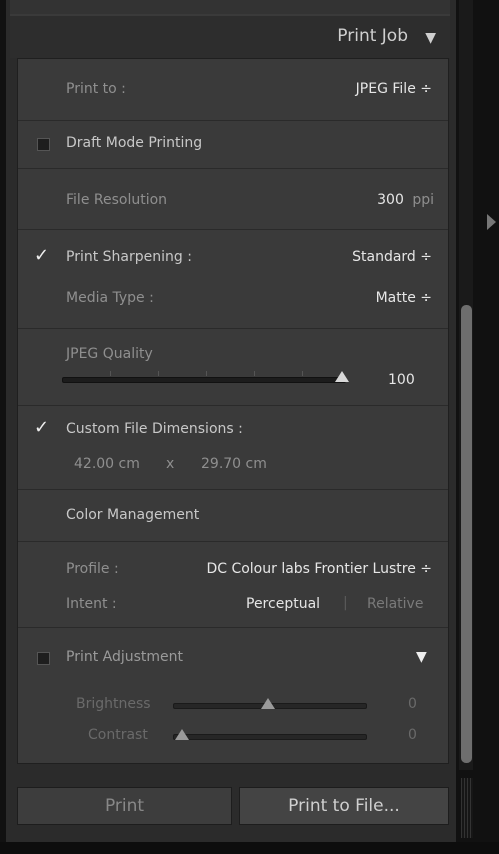 The height and width of the screenshot is (854, 499). What do you see at coordinates (467, 808) in the screenshot?
I see `resize-grip` at bounding box center [467, 808].